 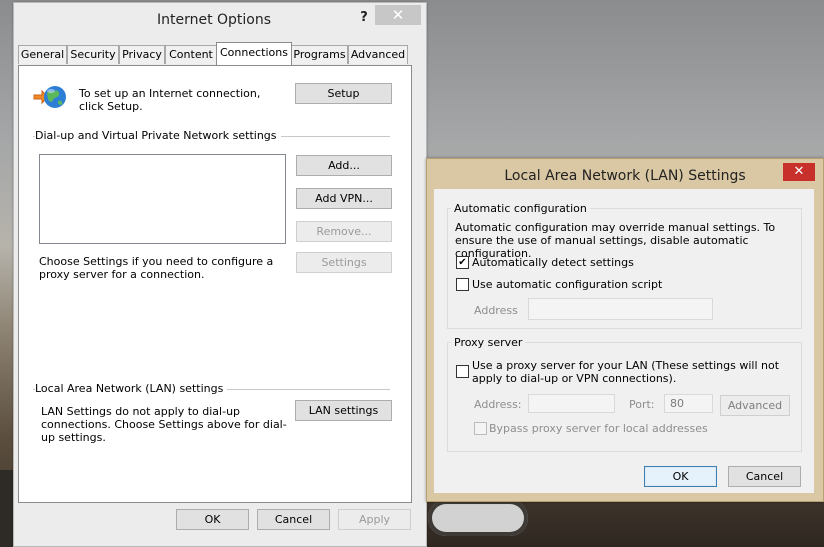 What do you see at coordinates (191, 54) in the screenshot?
I see `tab-content: Content` at bounding box center [191, 54].